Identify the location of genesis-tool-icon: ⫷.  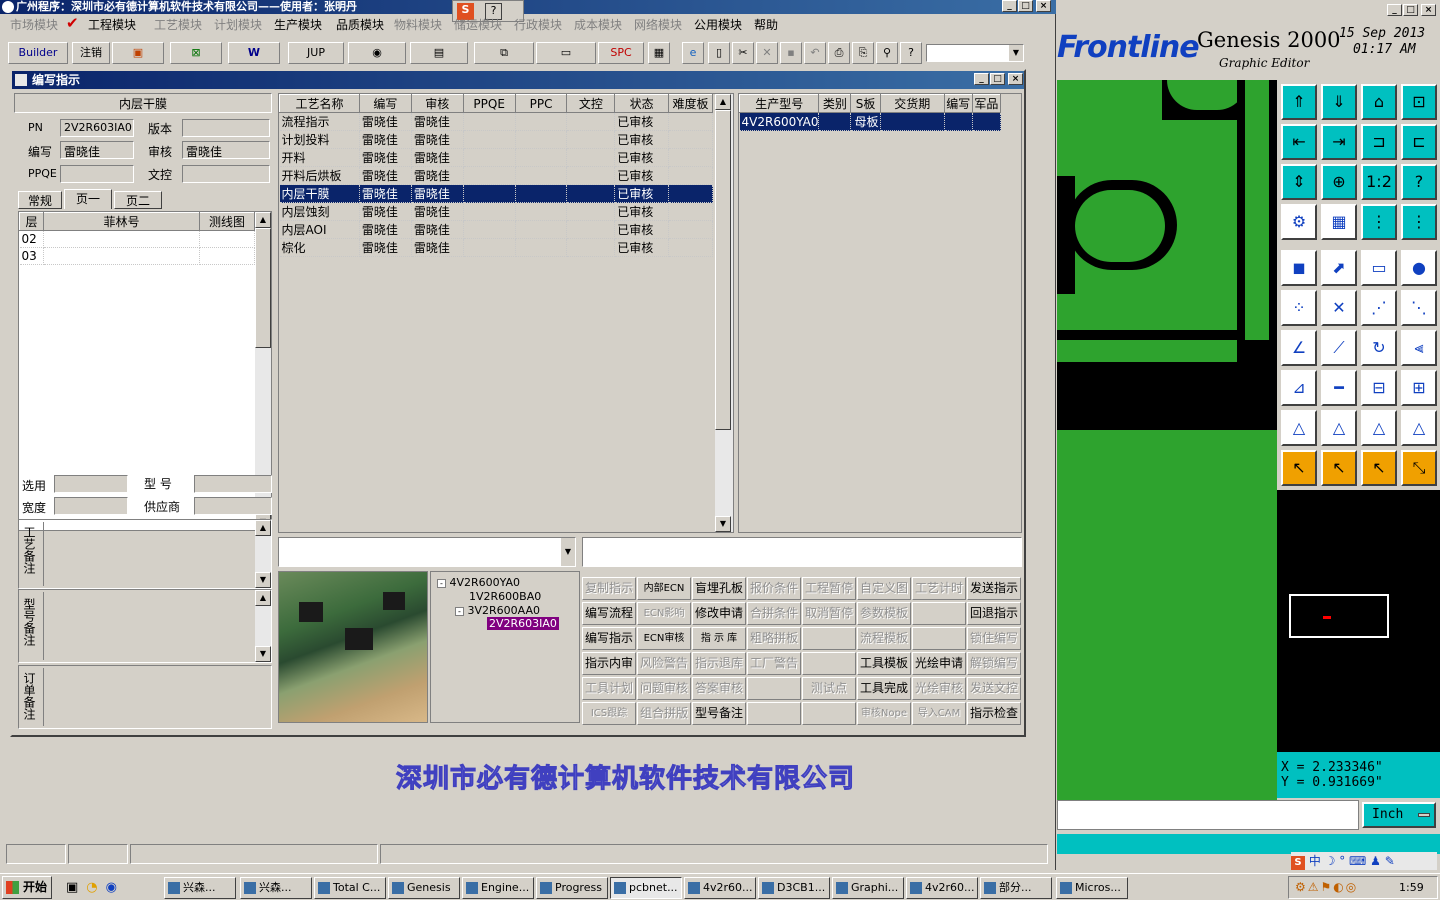
(1419, 348).